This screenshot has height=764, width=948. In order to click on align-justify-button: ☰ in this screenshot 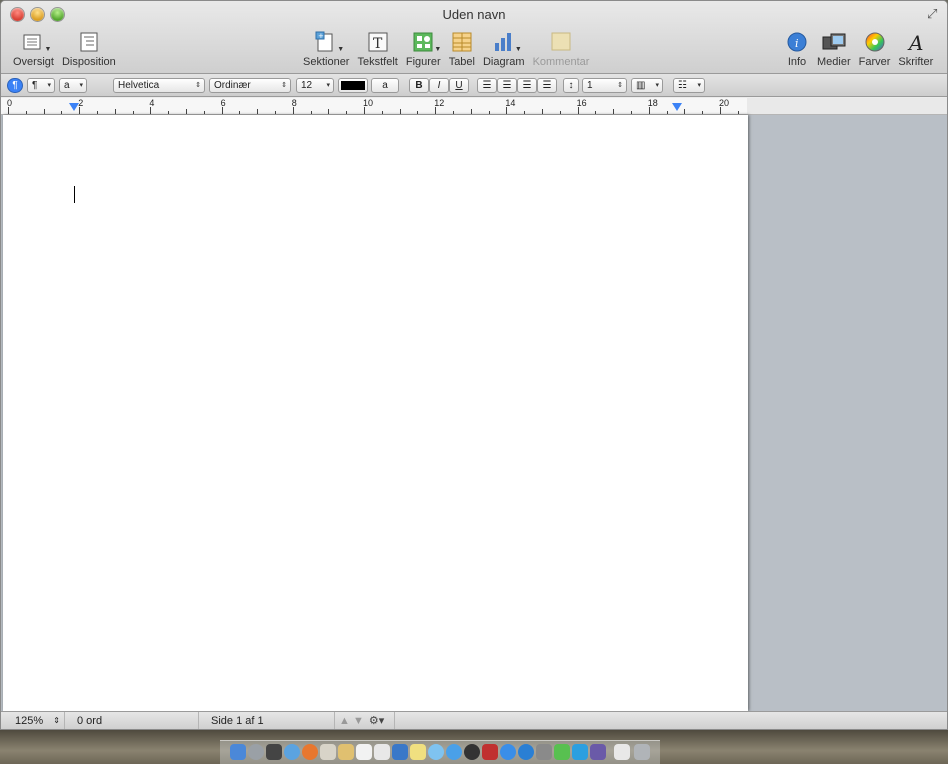, I will do `click(547, 85)`.